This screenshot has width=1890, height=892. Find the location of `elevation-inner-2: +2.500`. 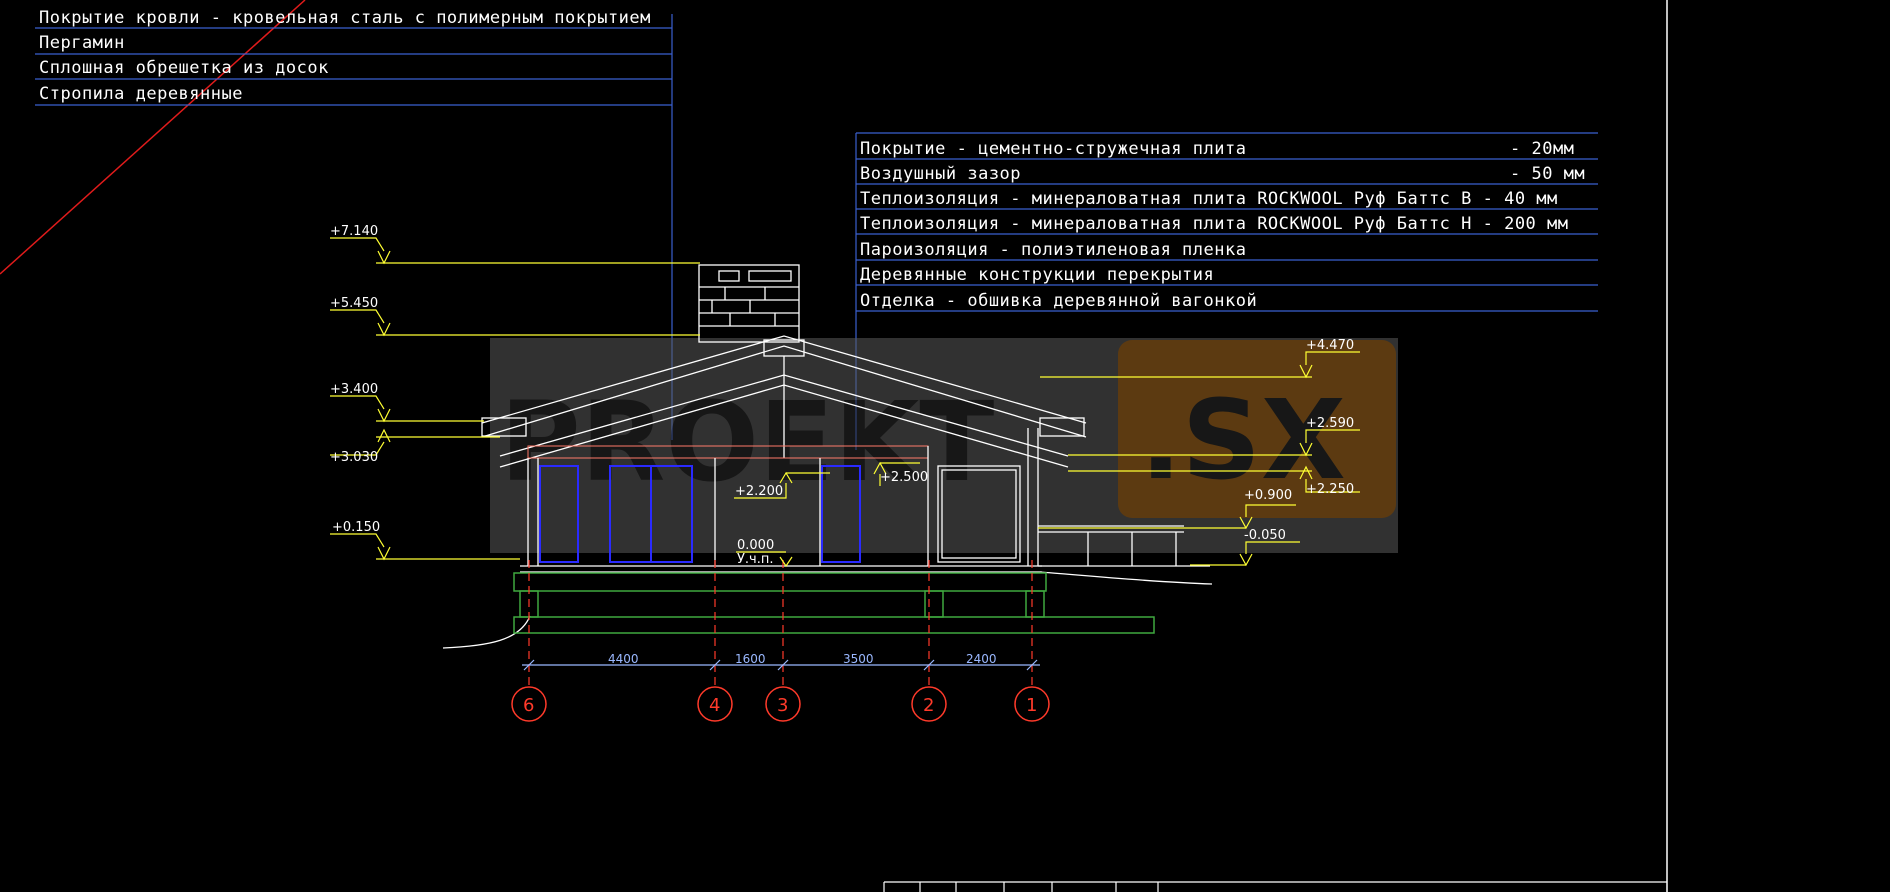

elevation-inner-2: +2.500 is located at coordinates (904, 477).